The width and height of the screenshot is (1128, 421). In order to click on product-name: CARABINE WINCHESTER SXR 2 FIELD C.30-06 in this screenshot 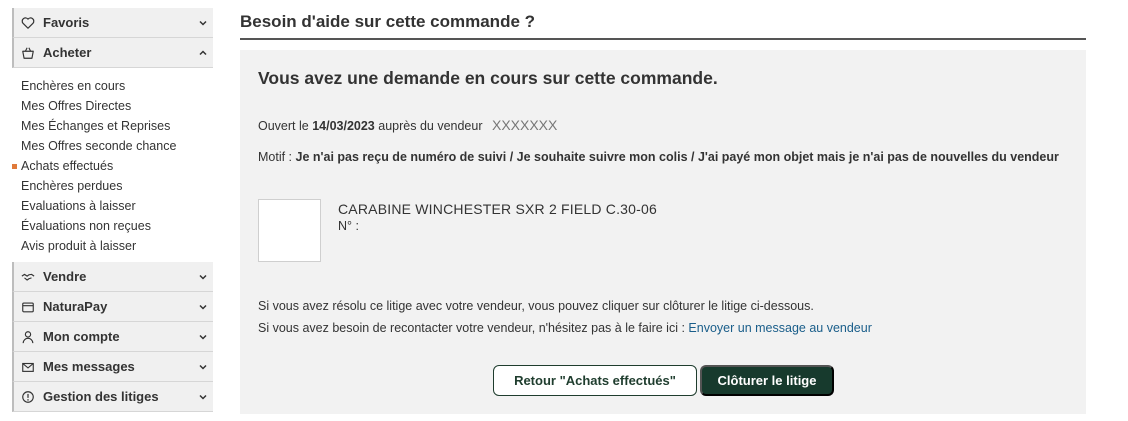, I will do `click(497, 209)`.